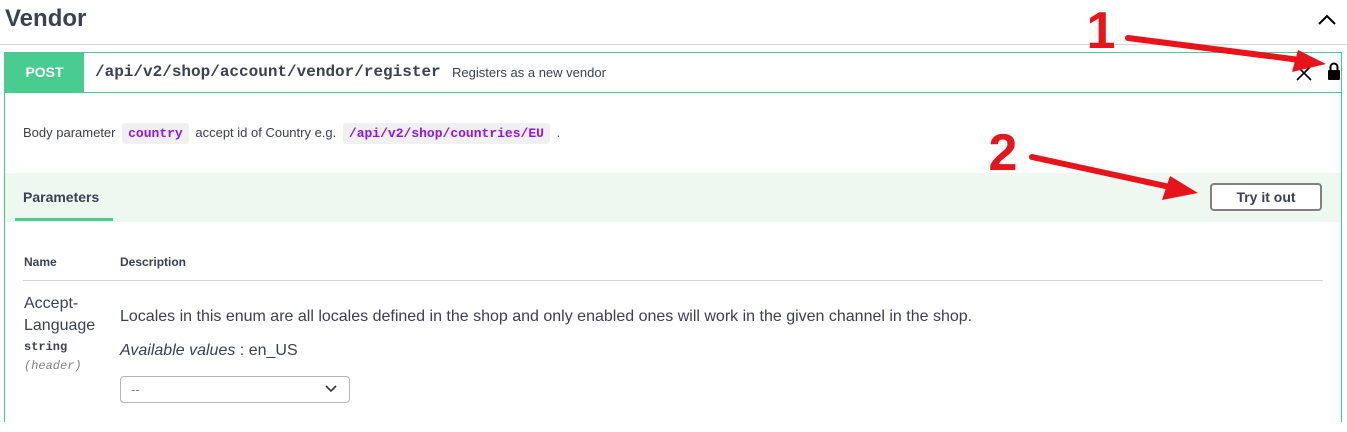 Image resolution: width=1347 pixels, height=432 pixels. I want to click on annotation-label-2: 2, so click(1003, 153).